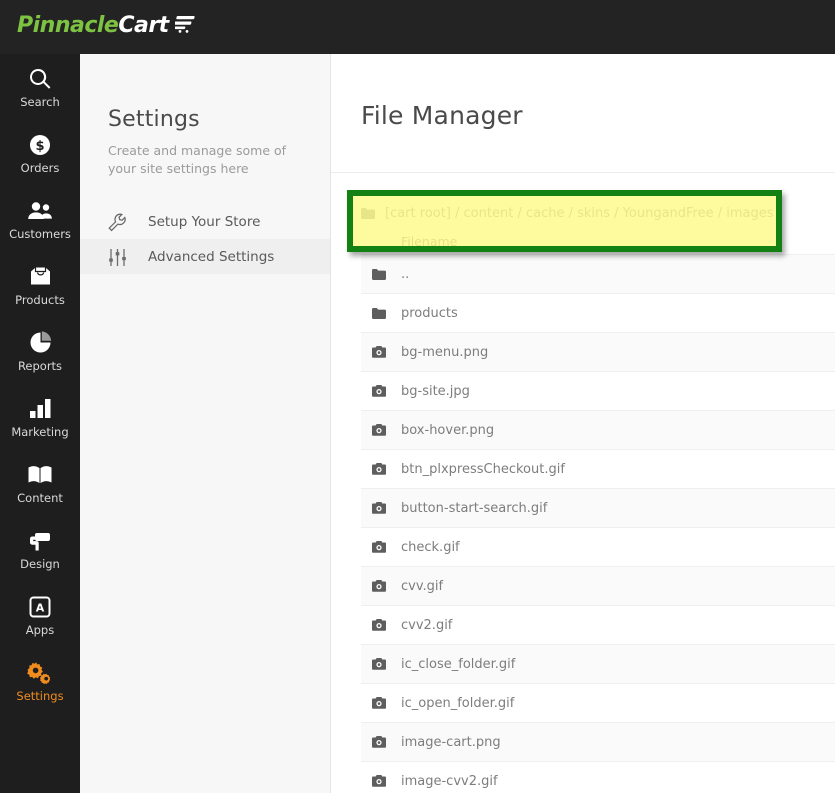  Describe the element at coordinates (598, 585) in the screenshot. I see `table-row: cvv.gif` at that location.